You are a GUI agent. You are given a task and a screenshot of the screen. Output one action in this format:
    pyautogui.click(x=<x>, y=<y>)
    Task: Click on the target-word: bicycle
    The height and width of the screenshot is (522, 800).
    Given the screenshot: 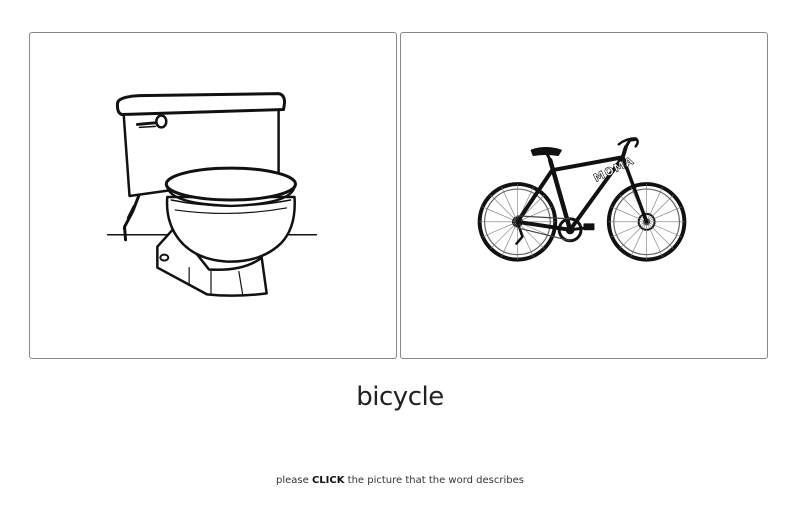 What is the action you would take?
    pyautogui.click(x=400, y=397)
    